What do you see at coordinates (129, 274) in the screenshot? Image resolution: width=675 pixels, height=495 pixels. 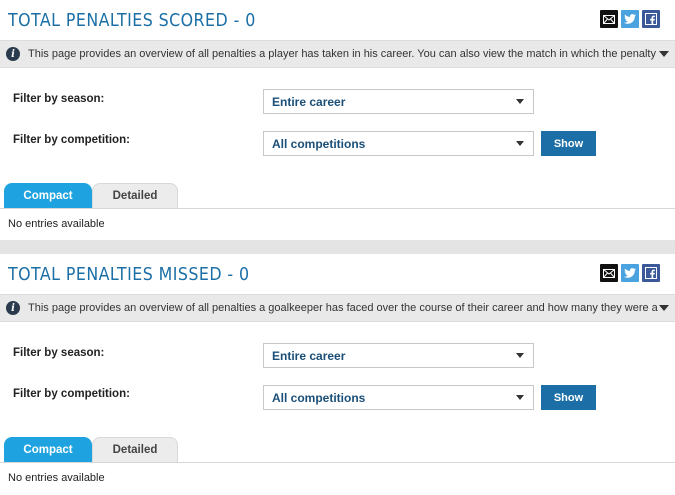 I see `section-title: TOTAL PENALTIES MISSED - 0` at bounding box center [129, 274].